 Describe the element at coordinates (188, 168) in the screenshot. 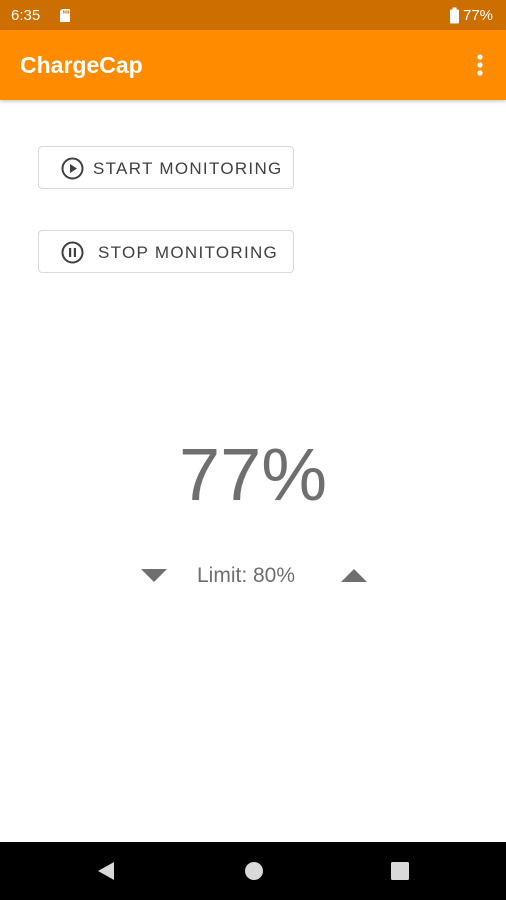

I see `start-monitoring-label: START MONITORING` at that location.